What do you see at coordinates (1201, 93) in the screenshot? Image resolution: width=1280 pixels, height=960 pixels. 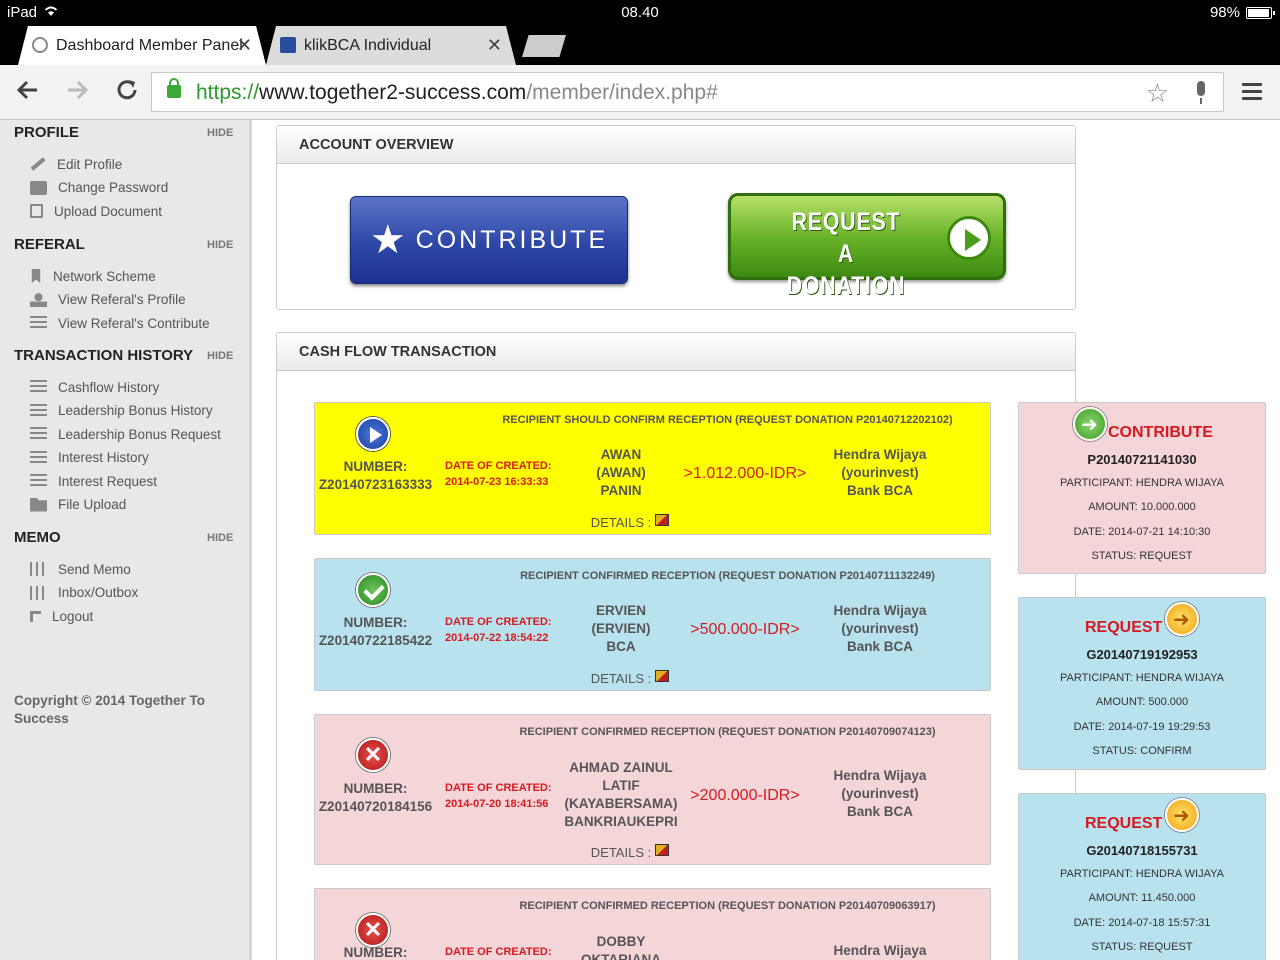 I see `microphone-icon` at bounding box center [1201, 93].